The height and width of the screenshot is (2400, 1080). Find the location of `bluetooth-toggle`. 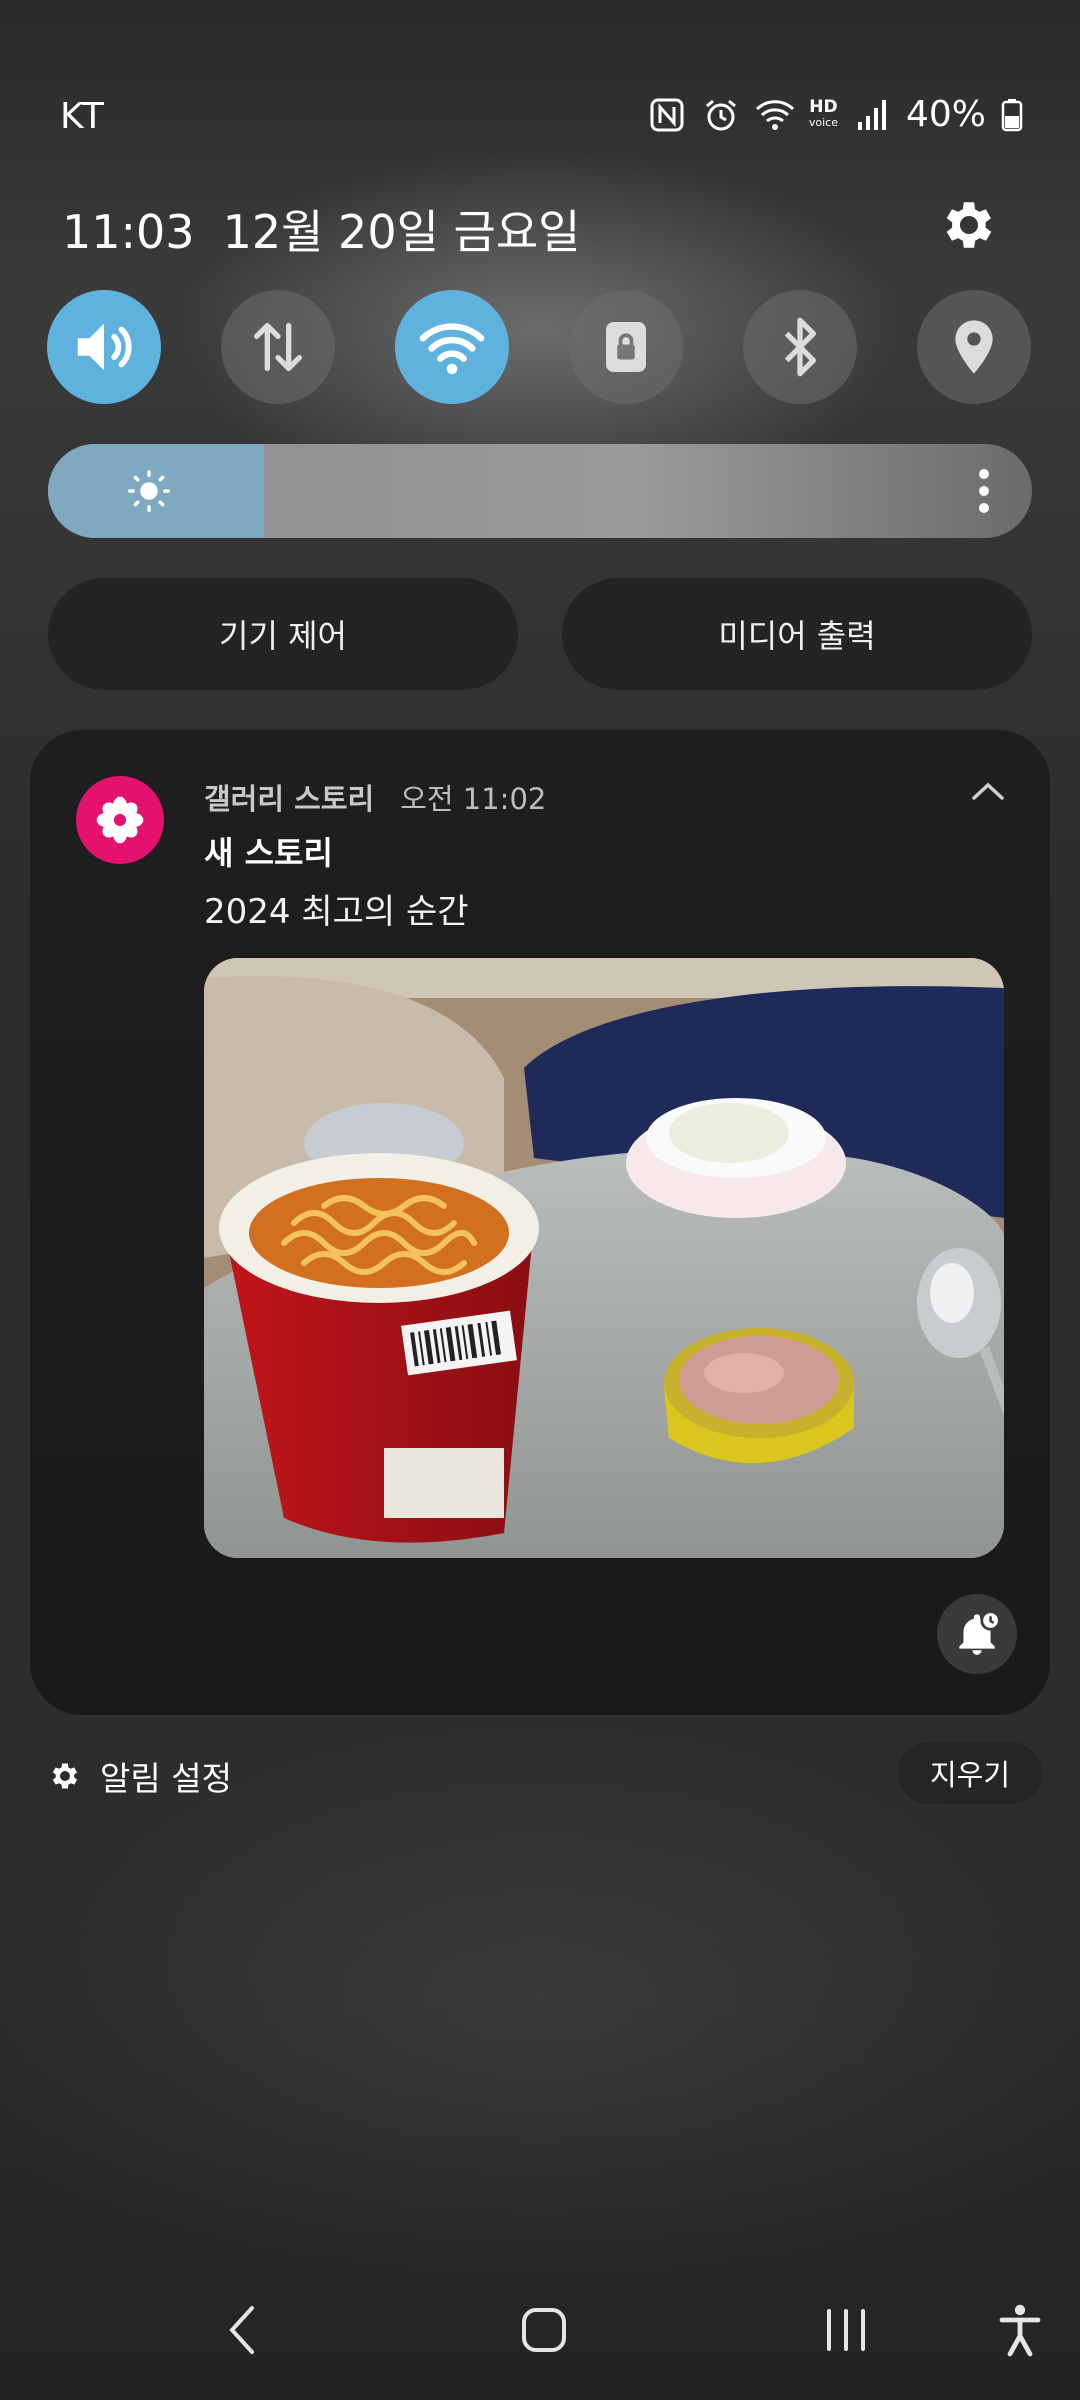

bluetooth-toggle is located at coordinates (800, 347).